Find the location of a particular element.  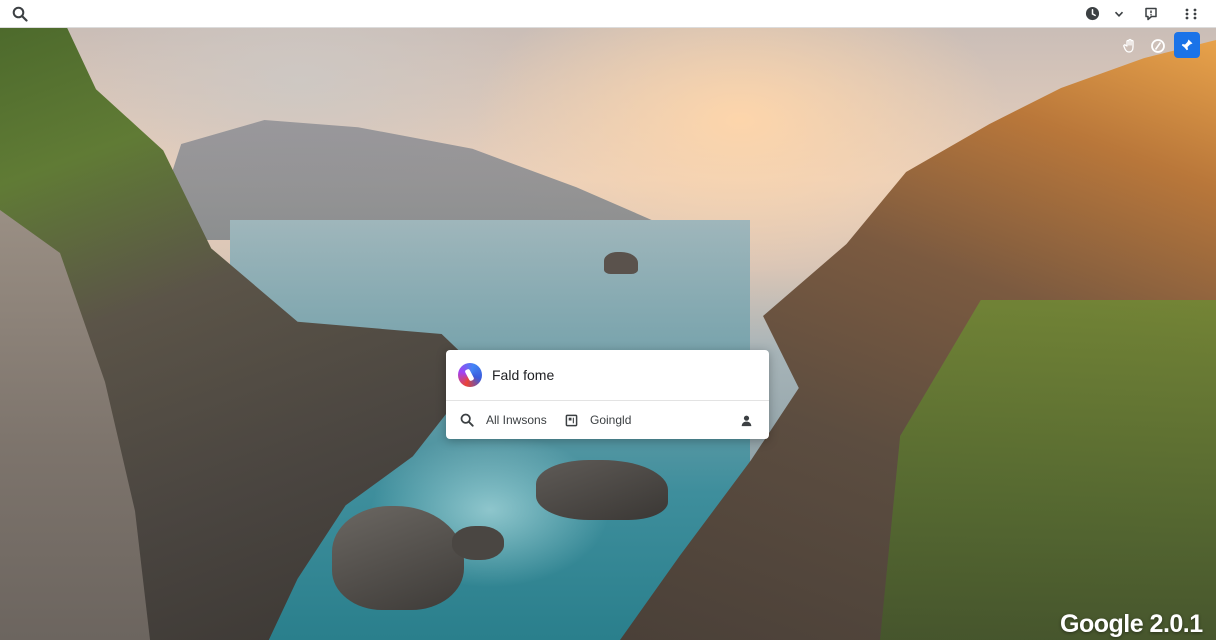

search-card: Fald fome All Inwsons Goingld is located at coordinates (607, 394).